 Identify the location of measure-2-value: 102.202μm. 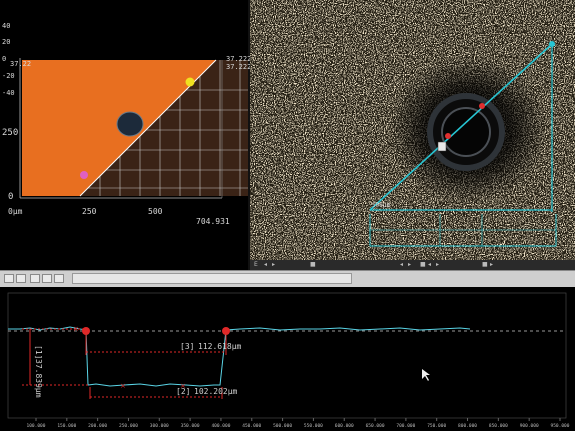
(216, 391).